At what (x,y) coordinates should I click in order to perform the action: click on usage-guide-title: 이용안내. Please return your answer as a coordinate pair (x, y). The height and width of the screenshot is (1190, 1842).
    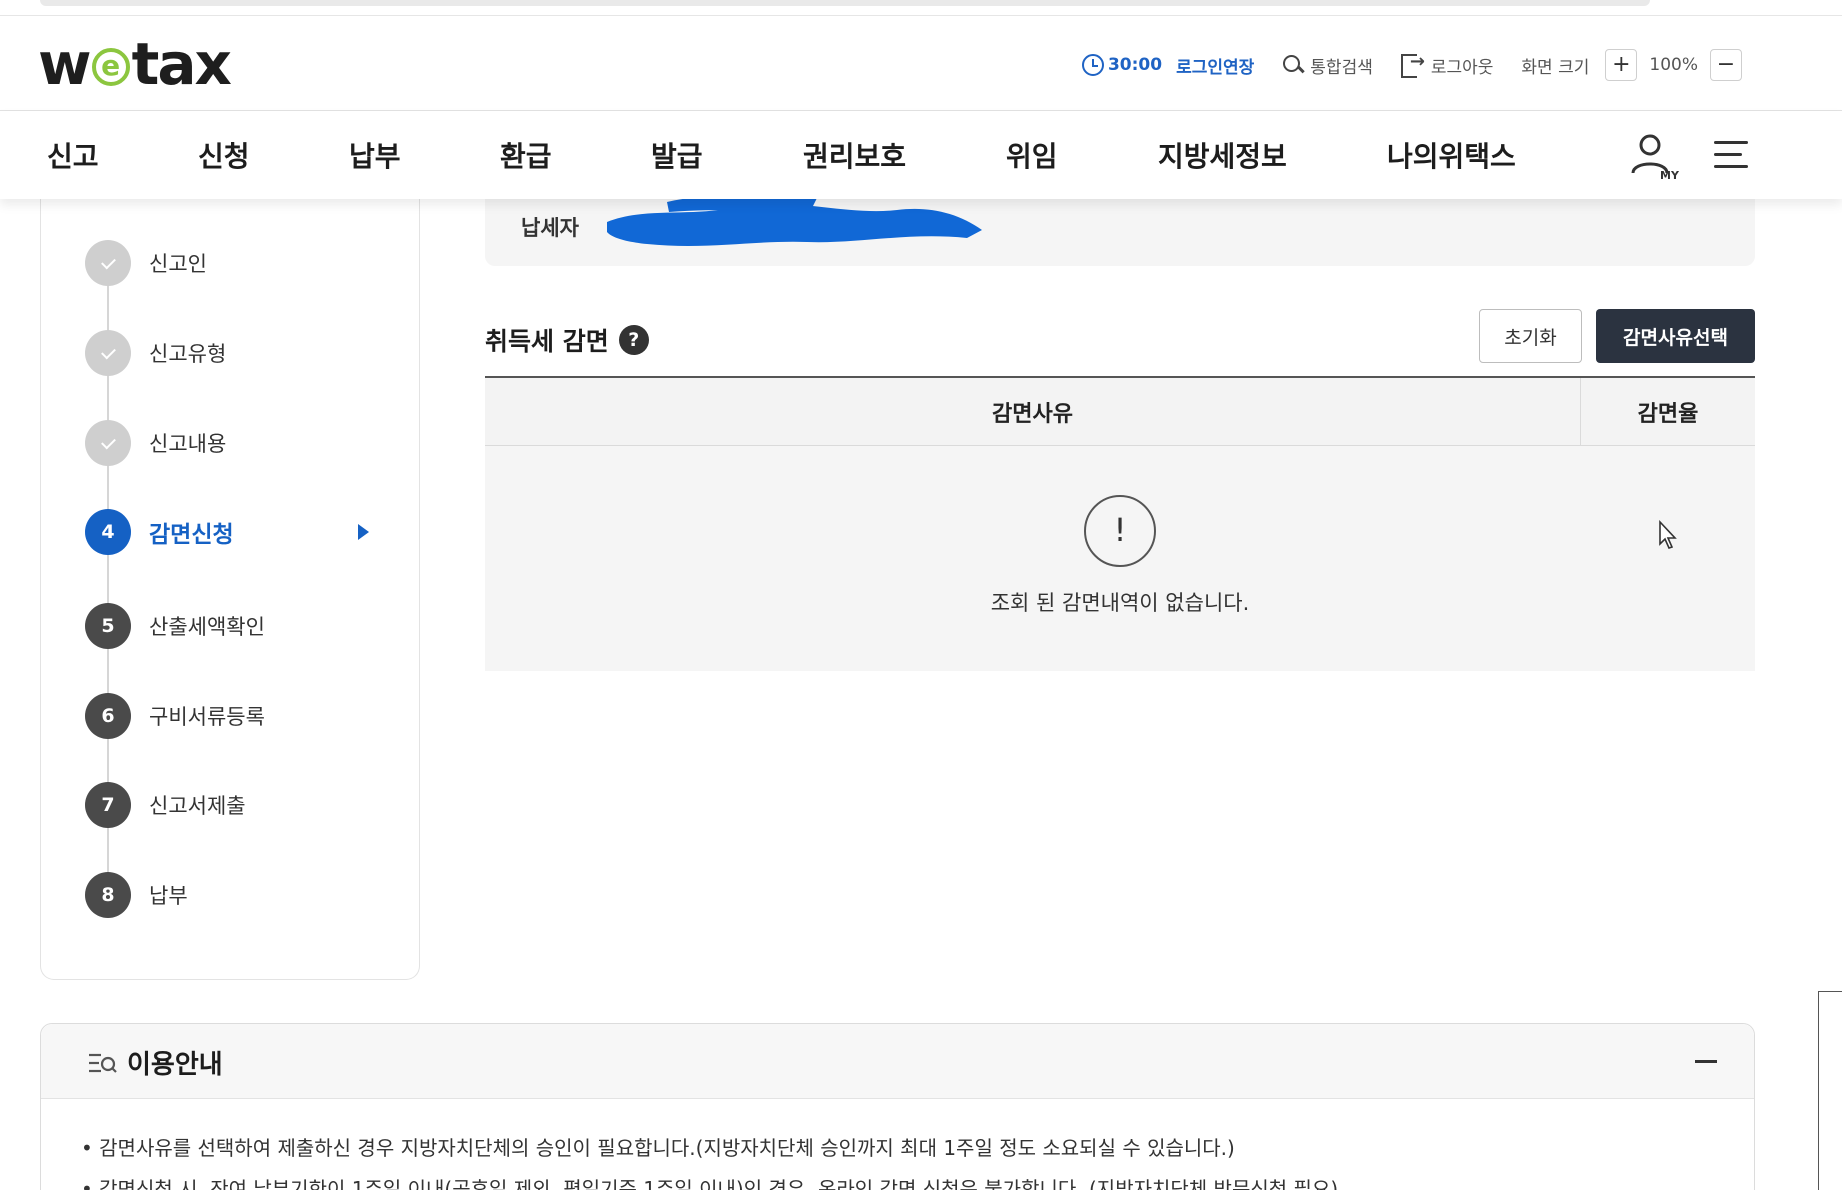
    Looking at the image, I should click on (175, 1065).